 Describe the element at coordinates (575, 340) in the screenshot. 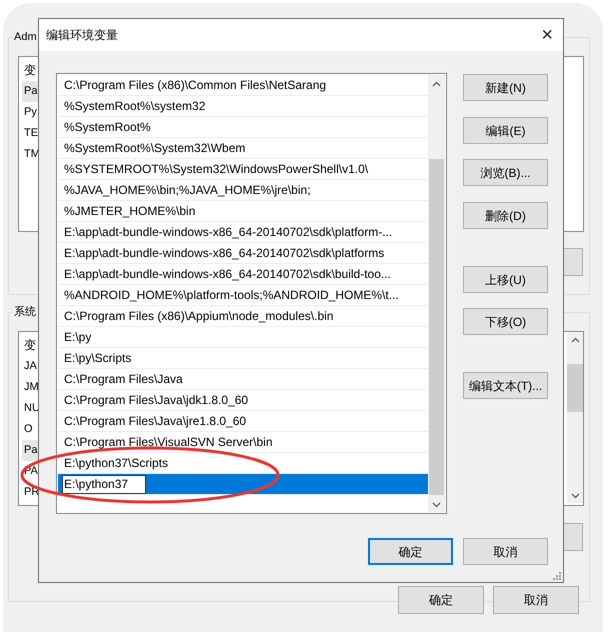

I see `scroll-up-icon` at that location.